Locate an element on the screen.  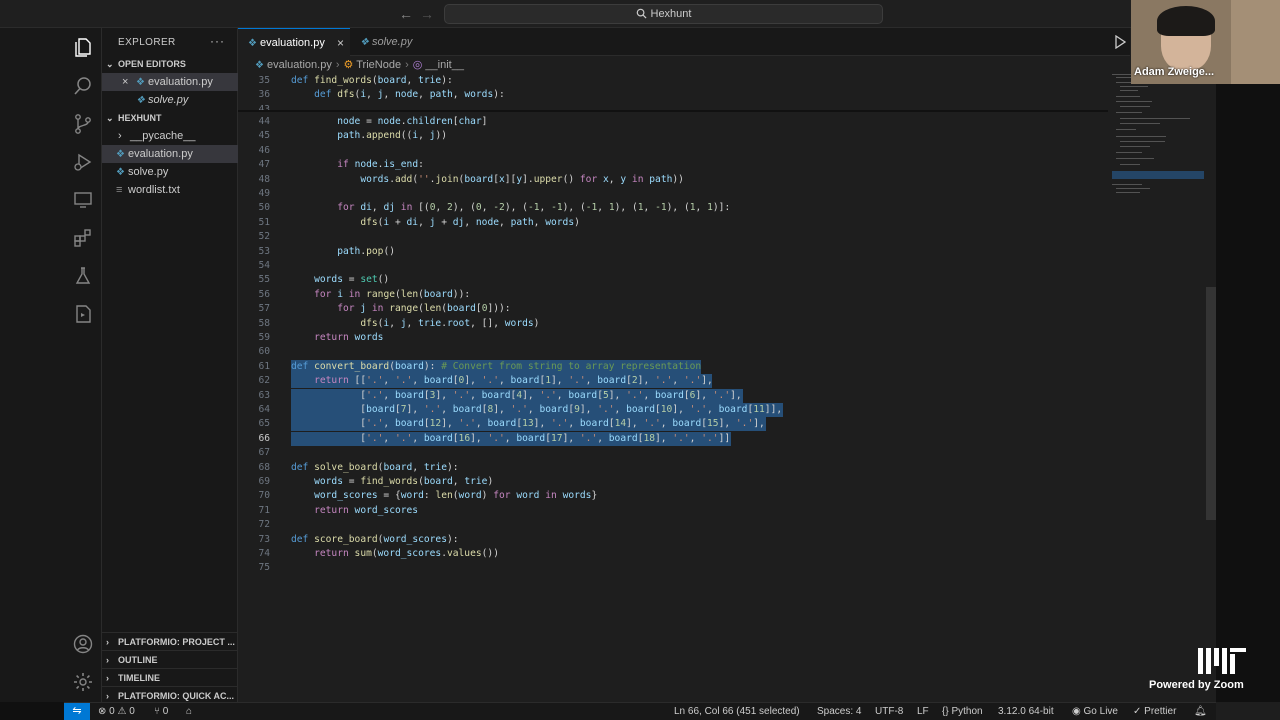
code-line: 71 return word_scores is located at coordinates (727, 511).